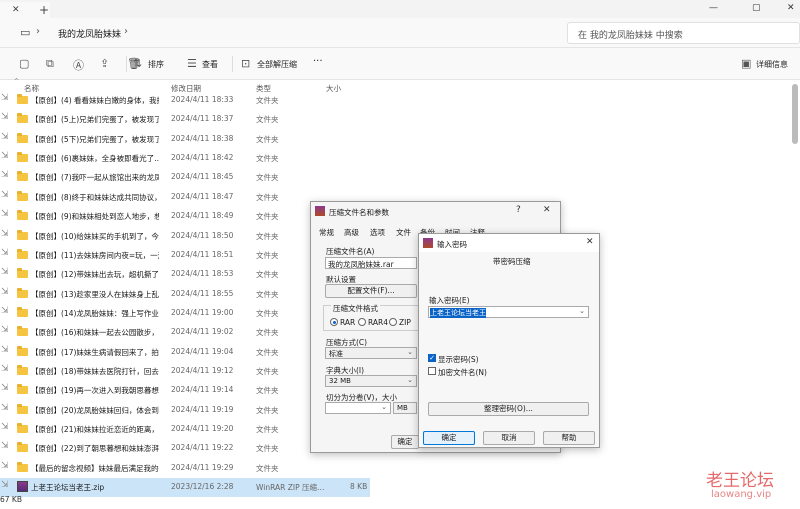  Describe the element at coordinates (185, 139) in the screenshot. I see `list-item: ⇲ 【原创】(5下)兄弟们完蛋了，被发现了… 2024/4/11 18:38 文件夹` at that location.